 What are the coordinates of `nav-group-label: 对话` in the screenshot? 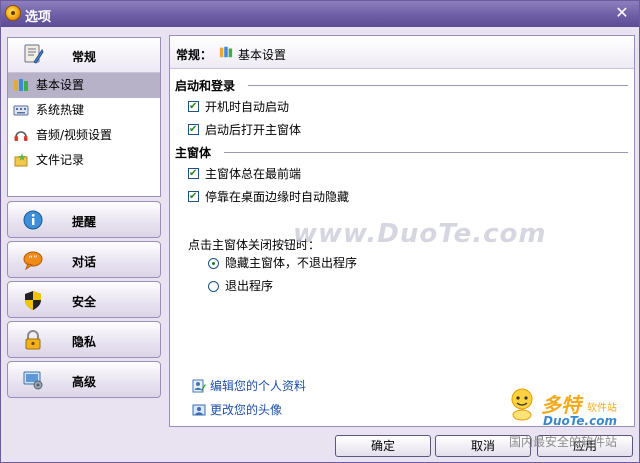 It's located at (84, 262).